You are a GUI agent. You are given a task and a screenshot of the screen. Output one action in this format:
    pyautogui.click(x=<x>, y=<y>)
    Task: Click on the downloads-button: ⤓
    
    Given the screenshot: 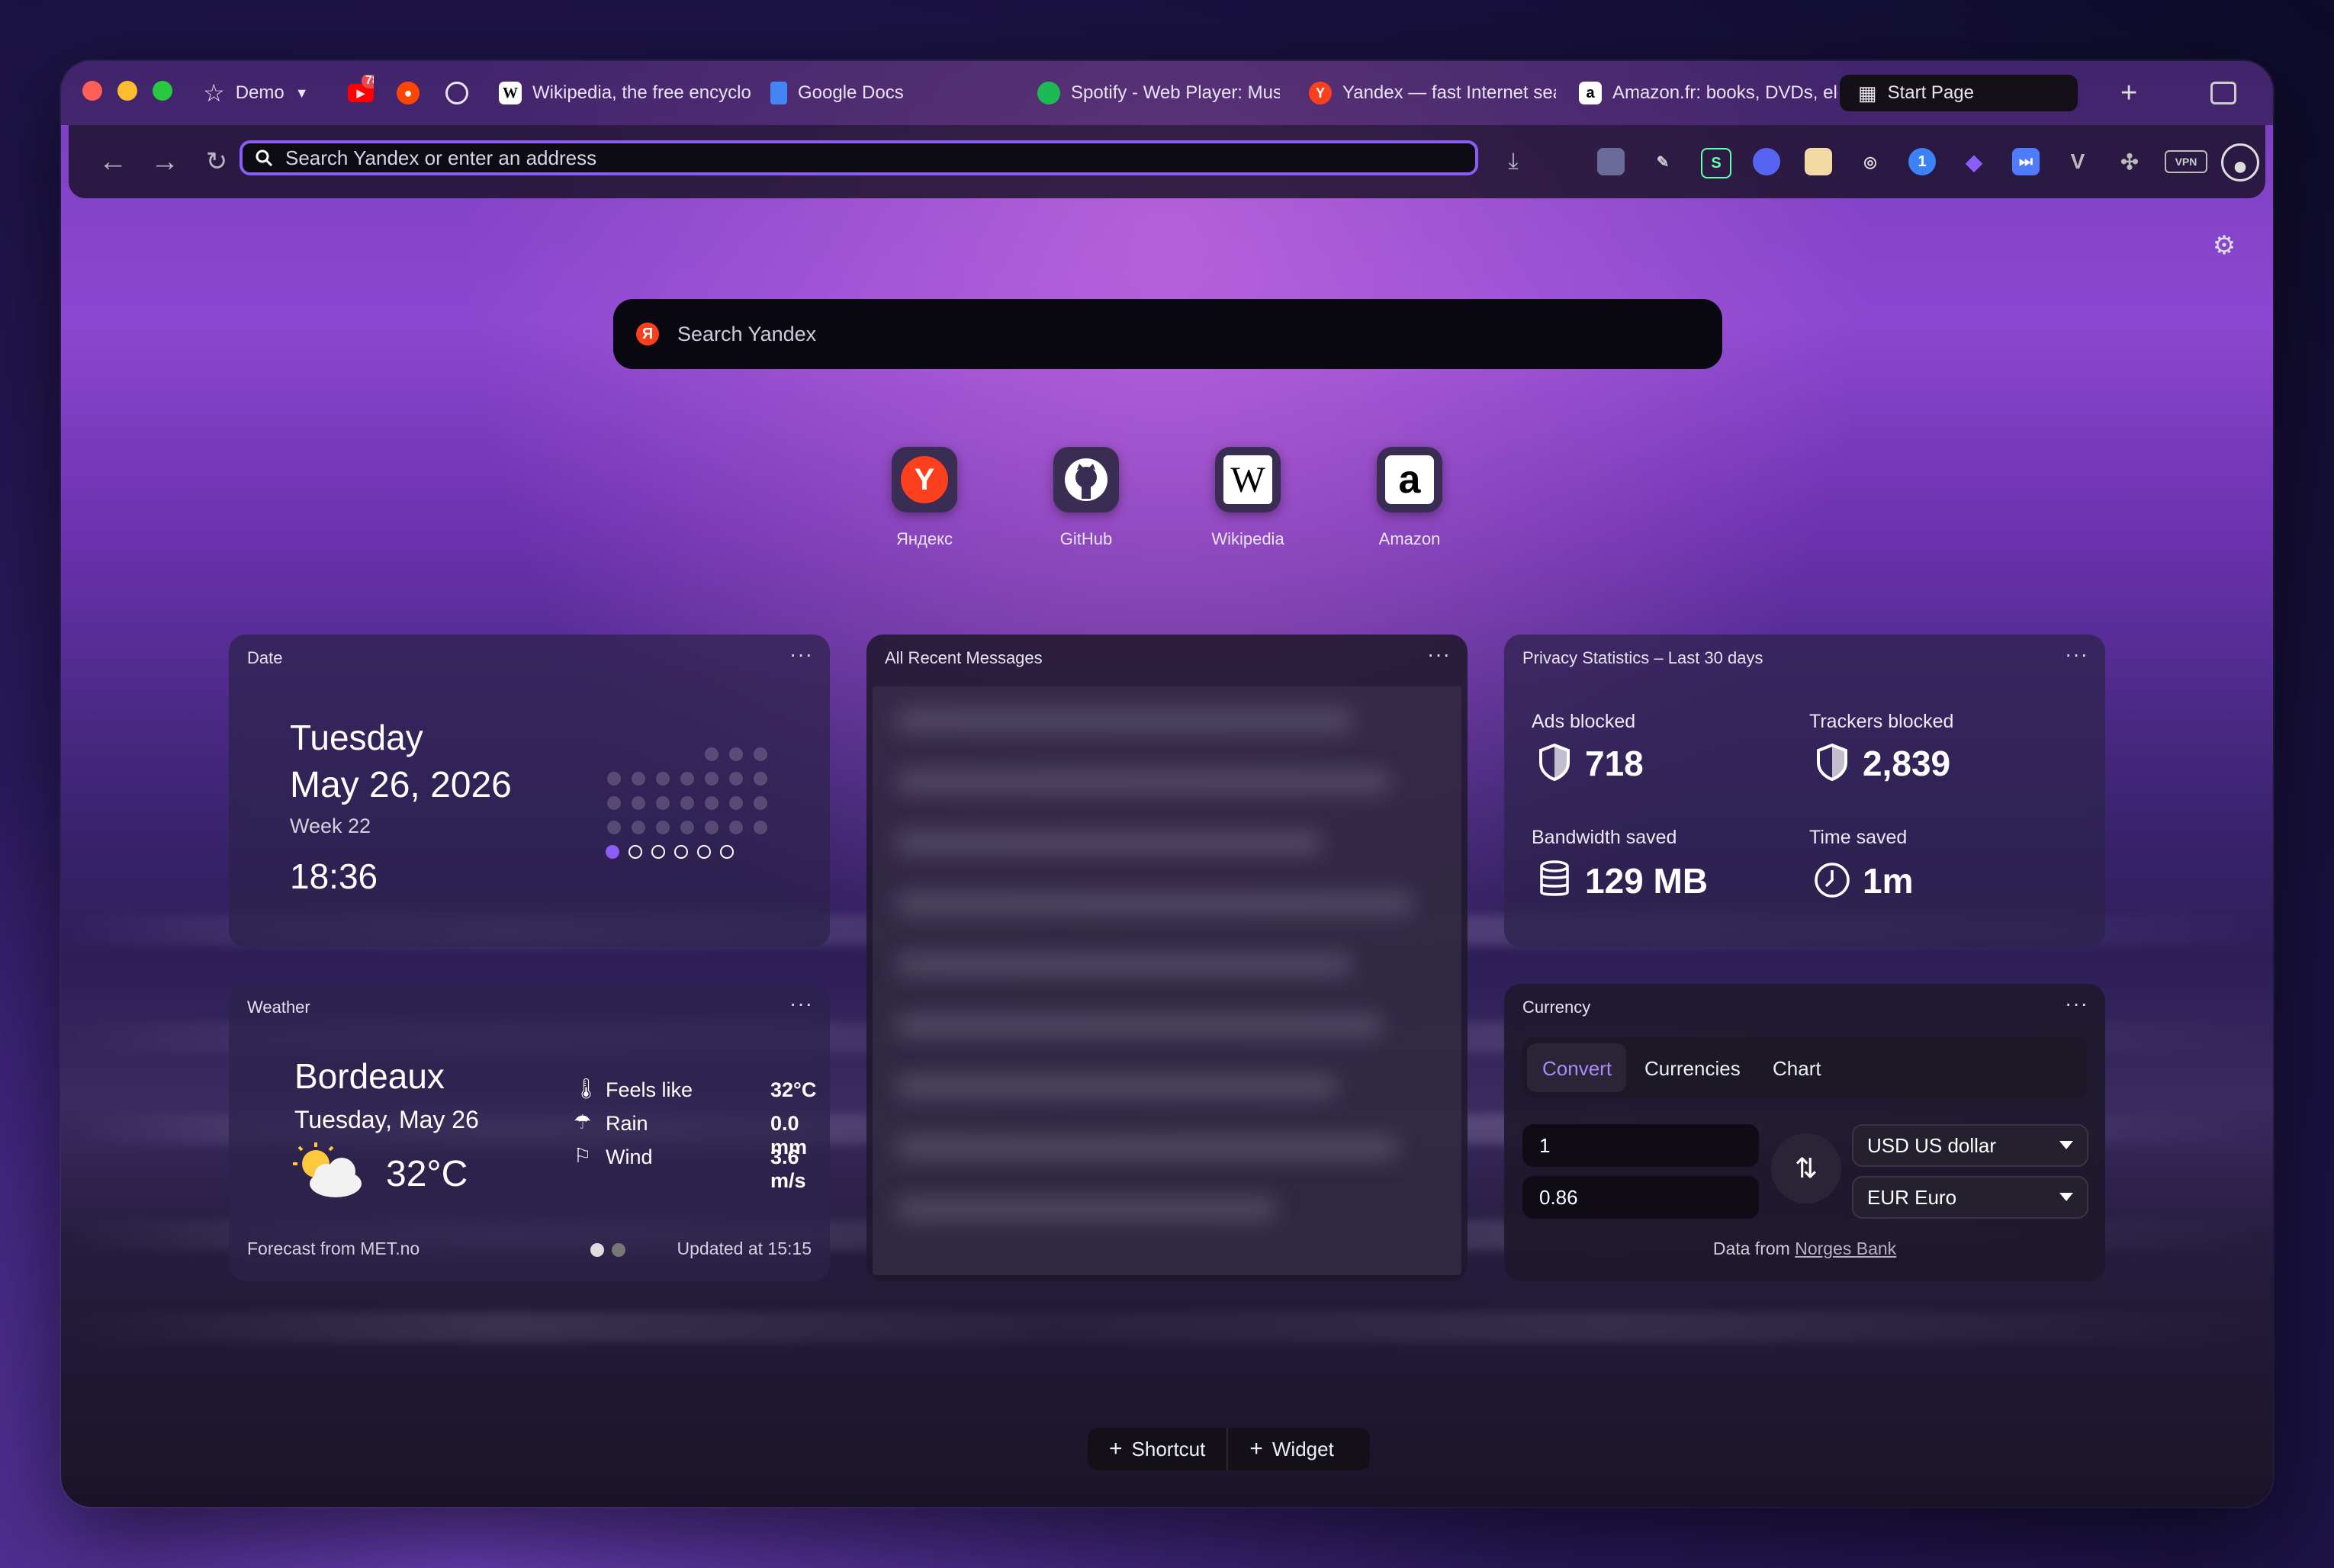 What is the action you would take?
    pyautogui.click(x=1513, y=161)
    